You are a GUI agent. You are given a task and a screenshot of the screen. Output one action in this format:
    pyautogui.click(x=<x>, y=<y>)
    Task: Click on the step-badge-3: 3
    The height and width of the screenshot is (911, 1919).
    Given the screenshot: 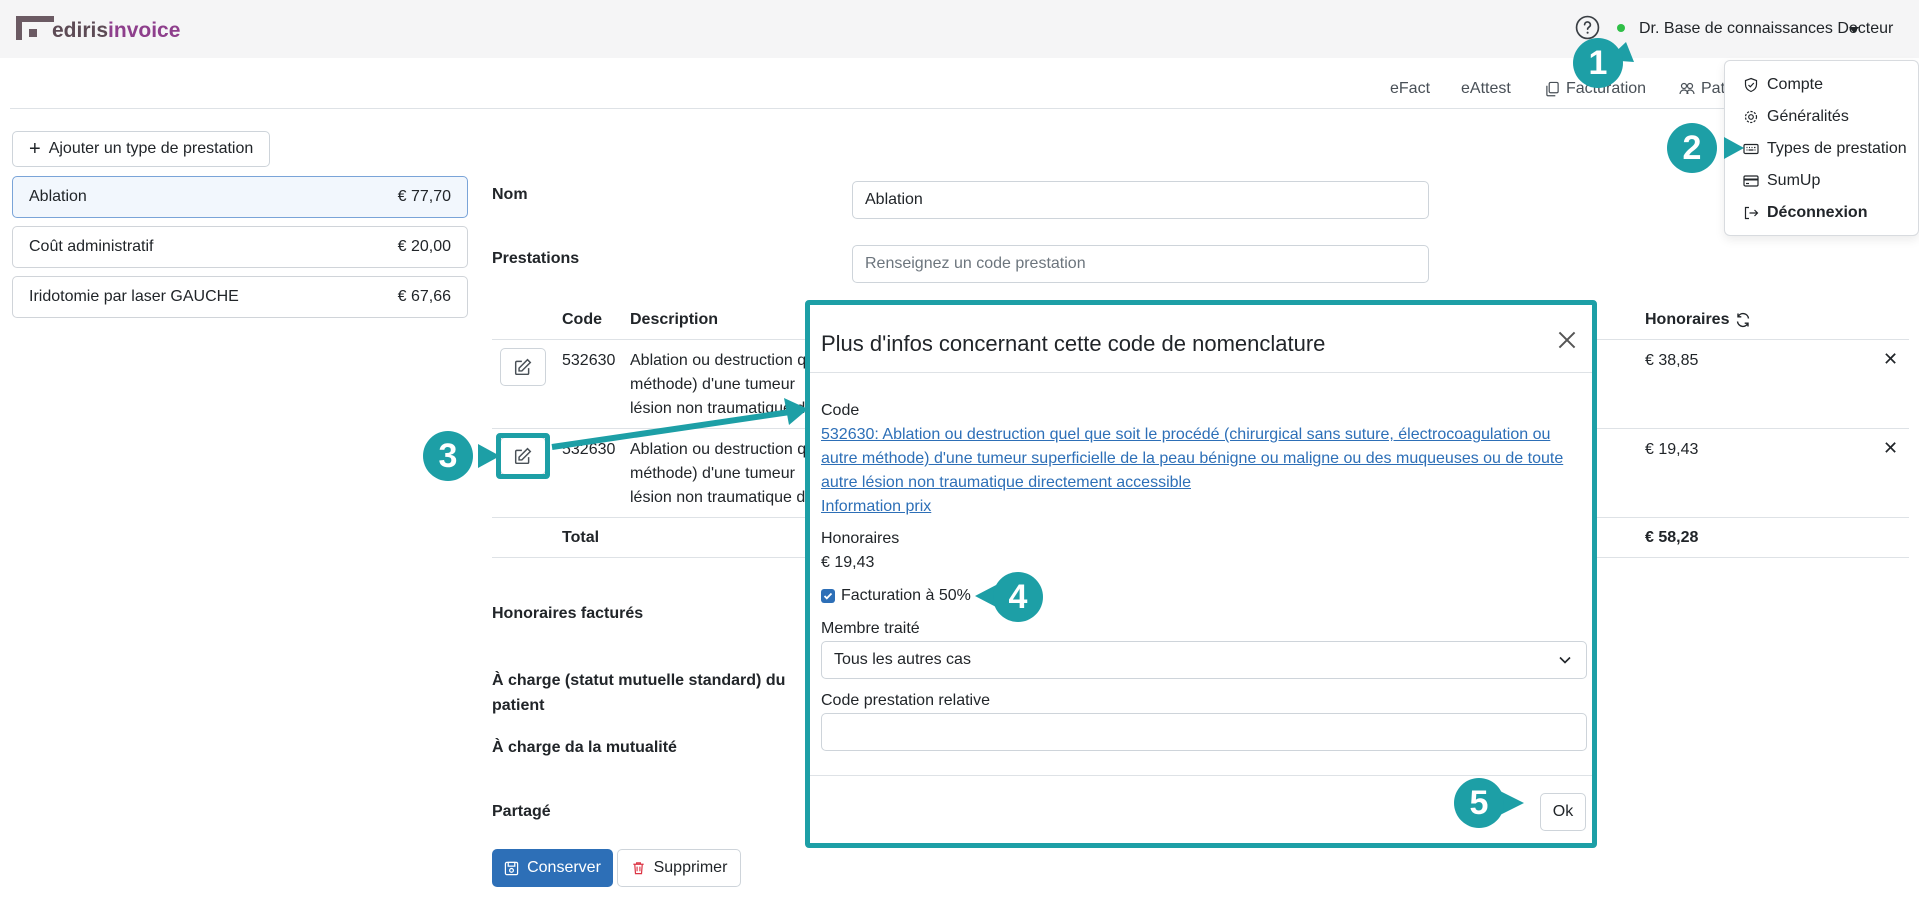 What is the action you would take?
    pyautogui.click(x=448, y=456)
    